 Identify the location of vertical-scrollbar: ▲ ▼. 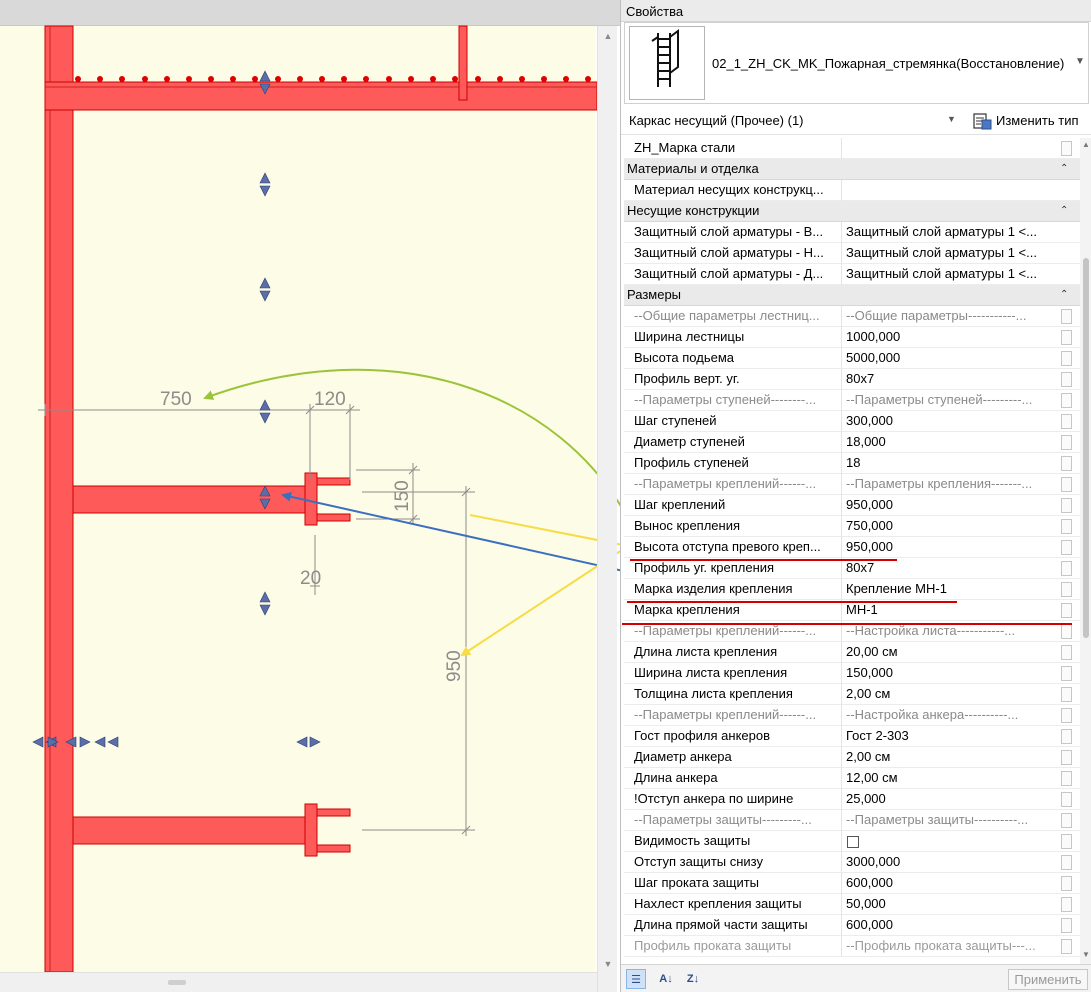
(607, 509).